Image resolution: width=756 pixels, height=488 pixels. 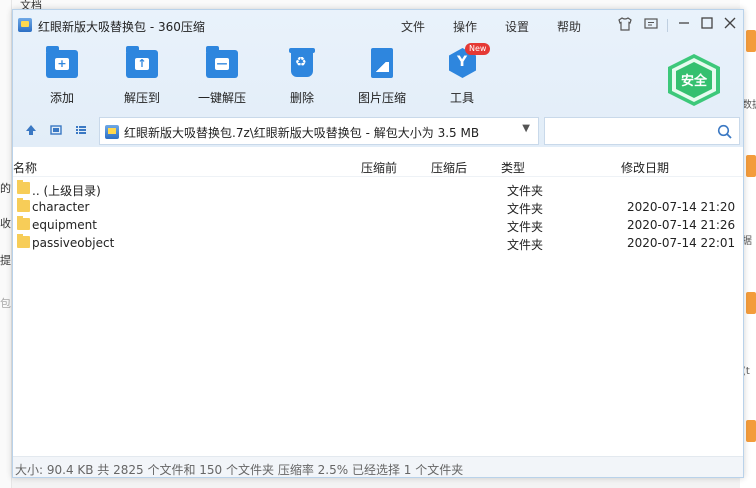 What do you see at coordinates (31, 131) in the screenshot?
I see `up-arrow-icon` at bounding box center [31, 131].